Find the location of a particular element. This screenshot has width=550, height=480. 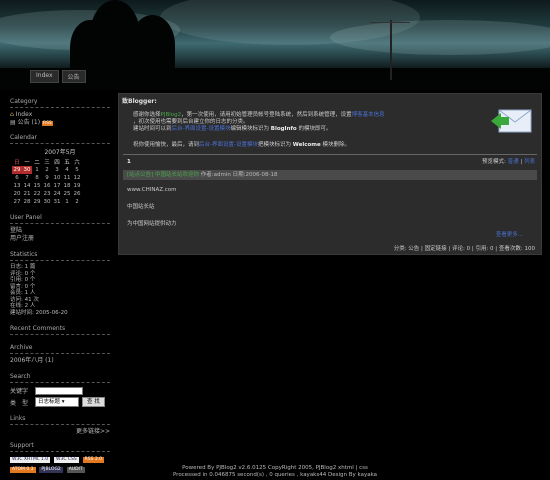

category-item-announcement: ▤ 公告 (1) RSS is located at coordinates (60, 123).